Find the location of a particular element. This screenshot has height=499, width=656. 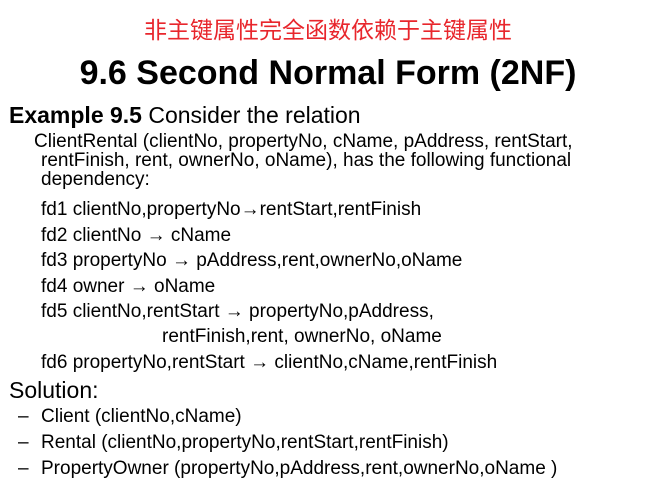

chinese-heading: 非主键属性完全函数依赖于主键属性 is located at coordinates (328, 31).